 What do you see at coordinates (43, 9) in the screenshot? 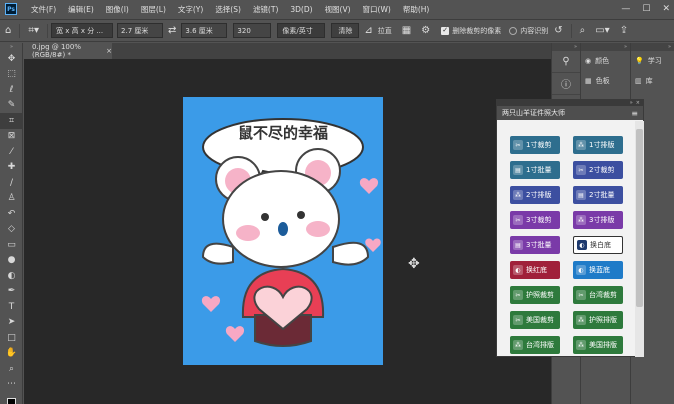
I see `menu-file: 文件(F)` at bounding box center [43, 9].